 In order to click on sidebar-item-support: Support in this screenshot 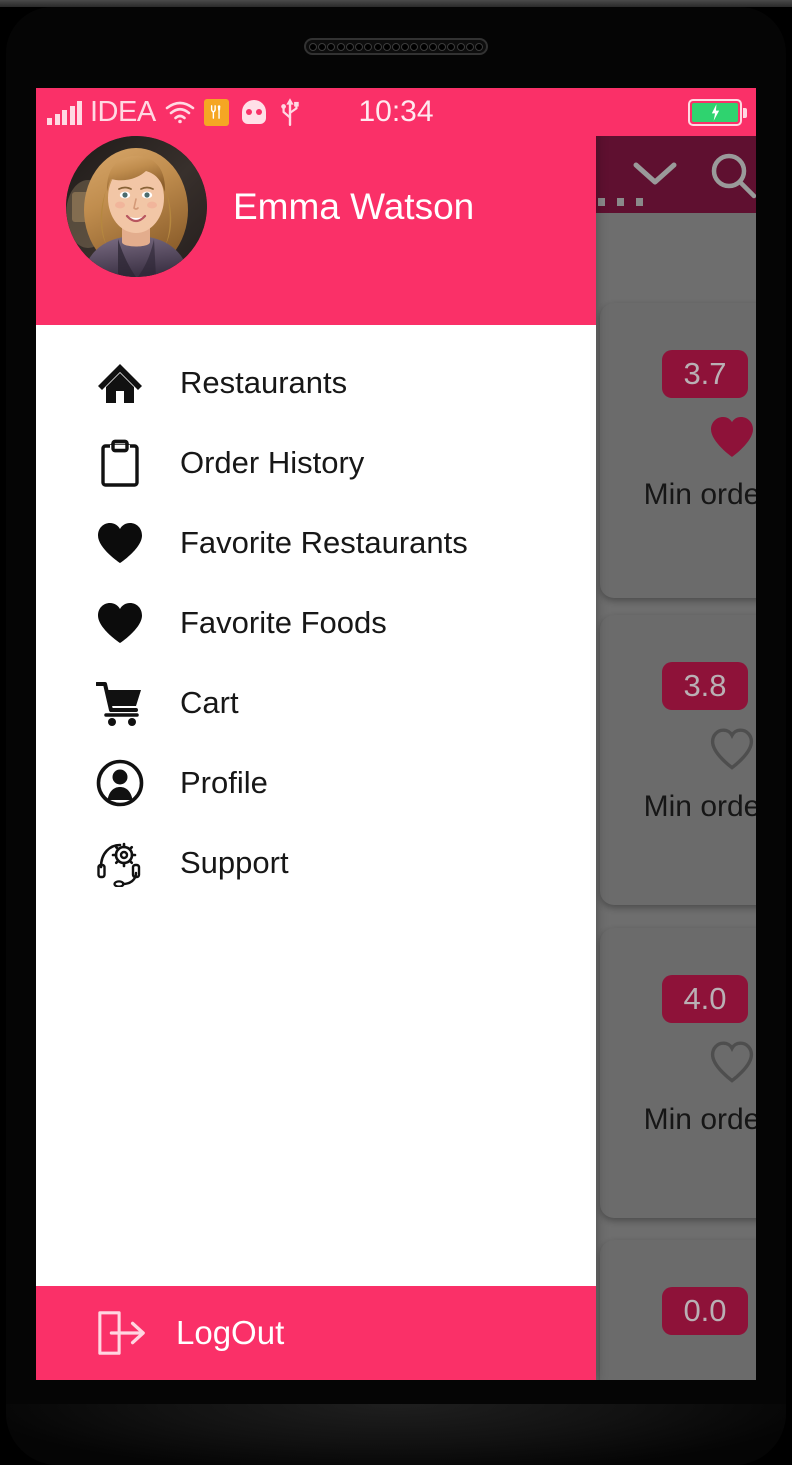, I will do `click(316, 863)`.